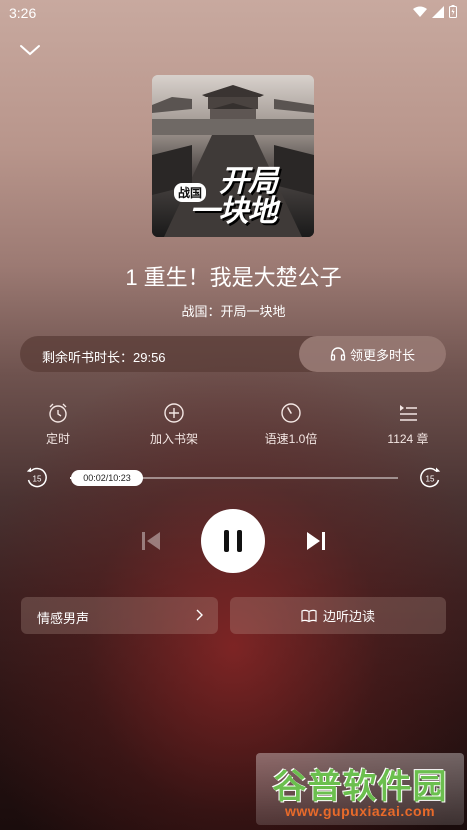  Describe the element at coordinates (248, 181) in the screenshot. I see `cover-title-line1: 开局` at that location.